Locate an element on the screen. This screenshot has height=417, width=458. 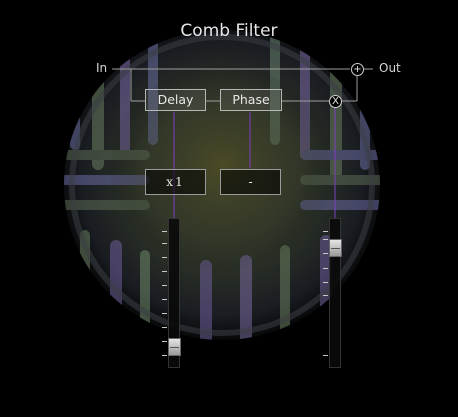
sum-icon: + is located at coordinates (357, 69).